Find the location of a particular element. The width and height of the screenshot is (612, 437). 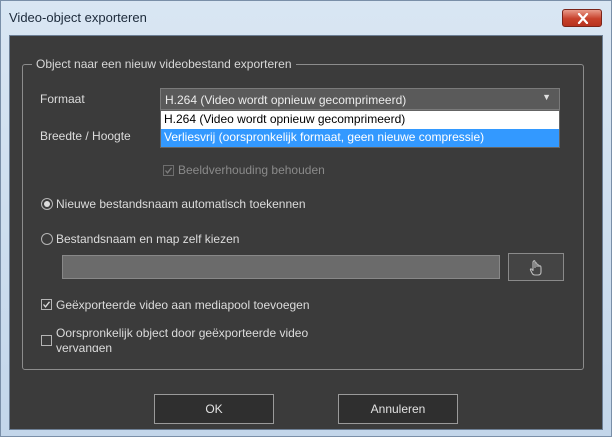

window-title: Video-object exporteren is located at coordinates (78, 17).